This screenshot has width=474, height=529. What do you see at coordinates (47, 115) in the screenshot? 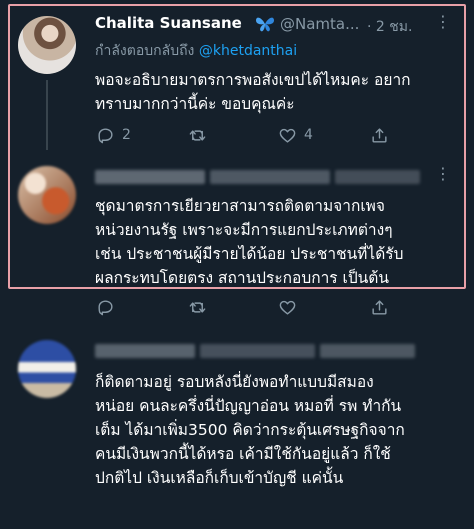
I see `thread-line` at bounding box center [47, 115].